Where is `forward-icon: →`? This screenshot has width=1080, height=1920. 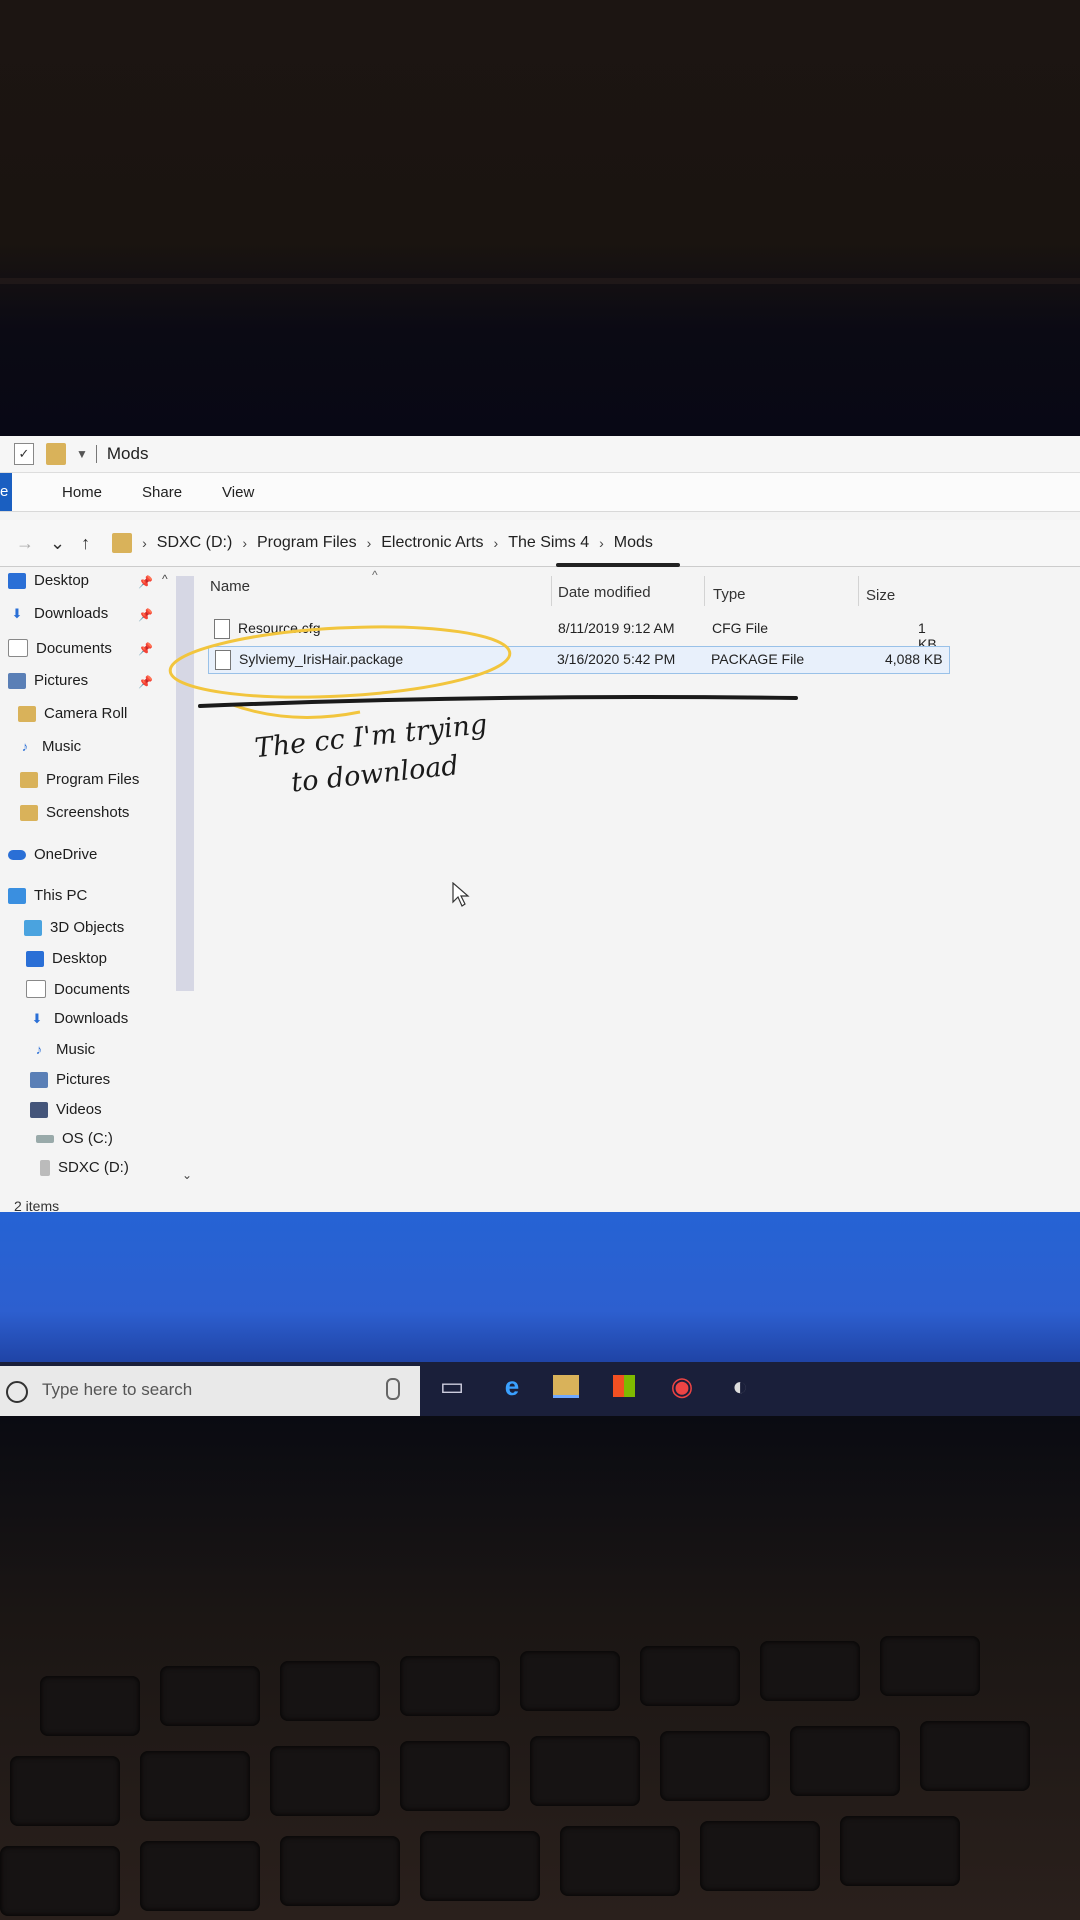
forward-icon: → is located at coordinates (25, 543).